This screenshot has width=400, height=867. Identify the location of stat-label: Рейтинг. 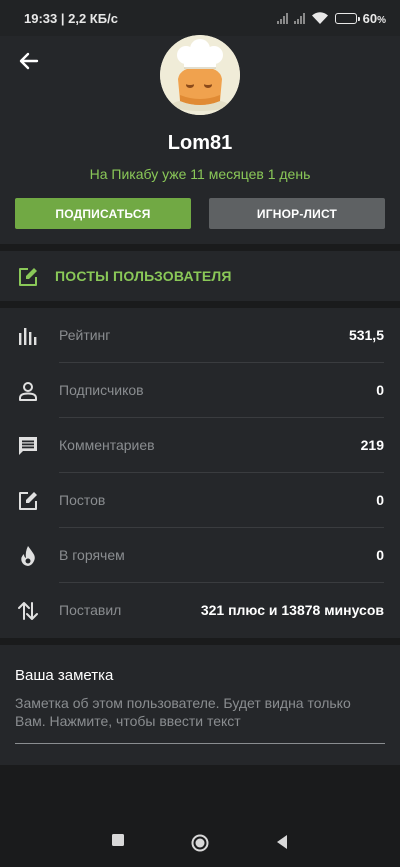
(85, 335).